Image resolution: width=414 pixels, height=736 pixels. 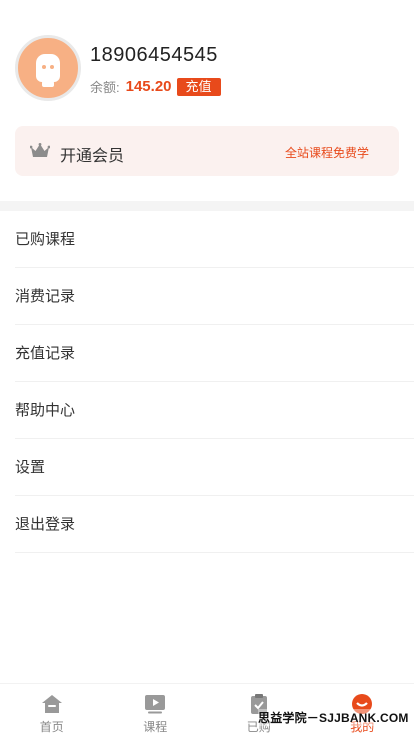 I want to click on balance-value: 145.20, so click(x=148, y=86).